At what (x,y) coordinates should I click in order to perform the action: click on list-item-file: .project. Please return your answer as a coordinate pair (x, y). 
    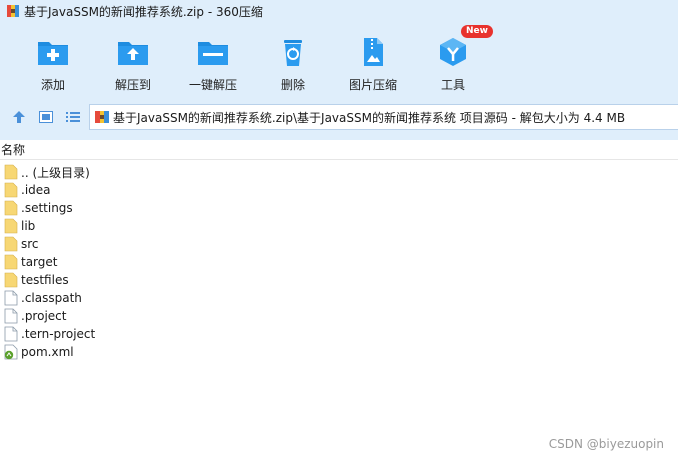
    Looking at the image, I should click on (339, 316).